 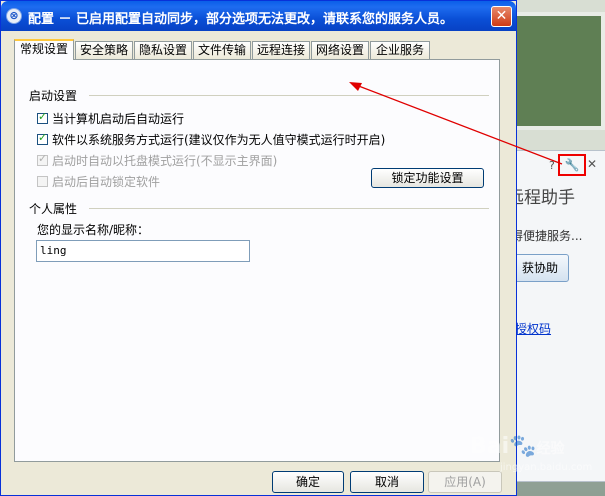 What do you see at coordinates (281, 50) in the screenshot?
I see `tab-remote-connection: 远程连接` at bounding box center [281, 50].